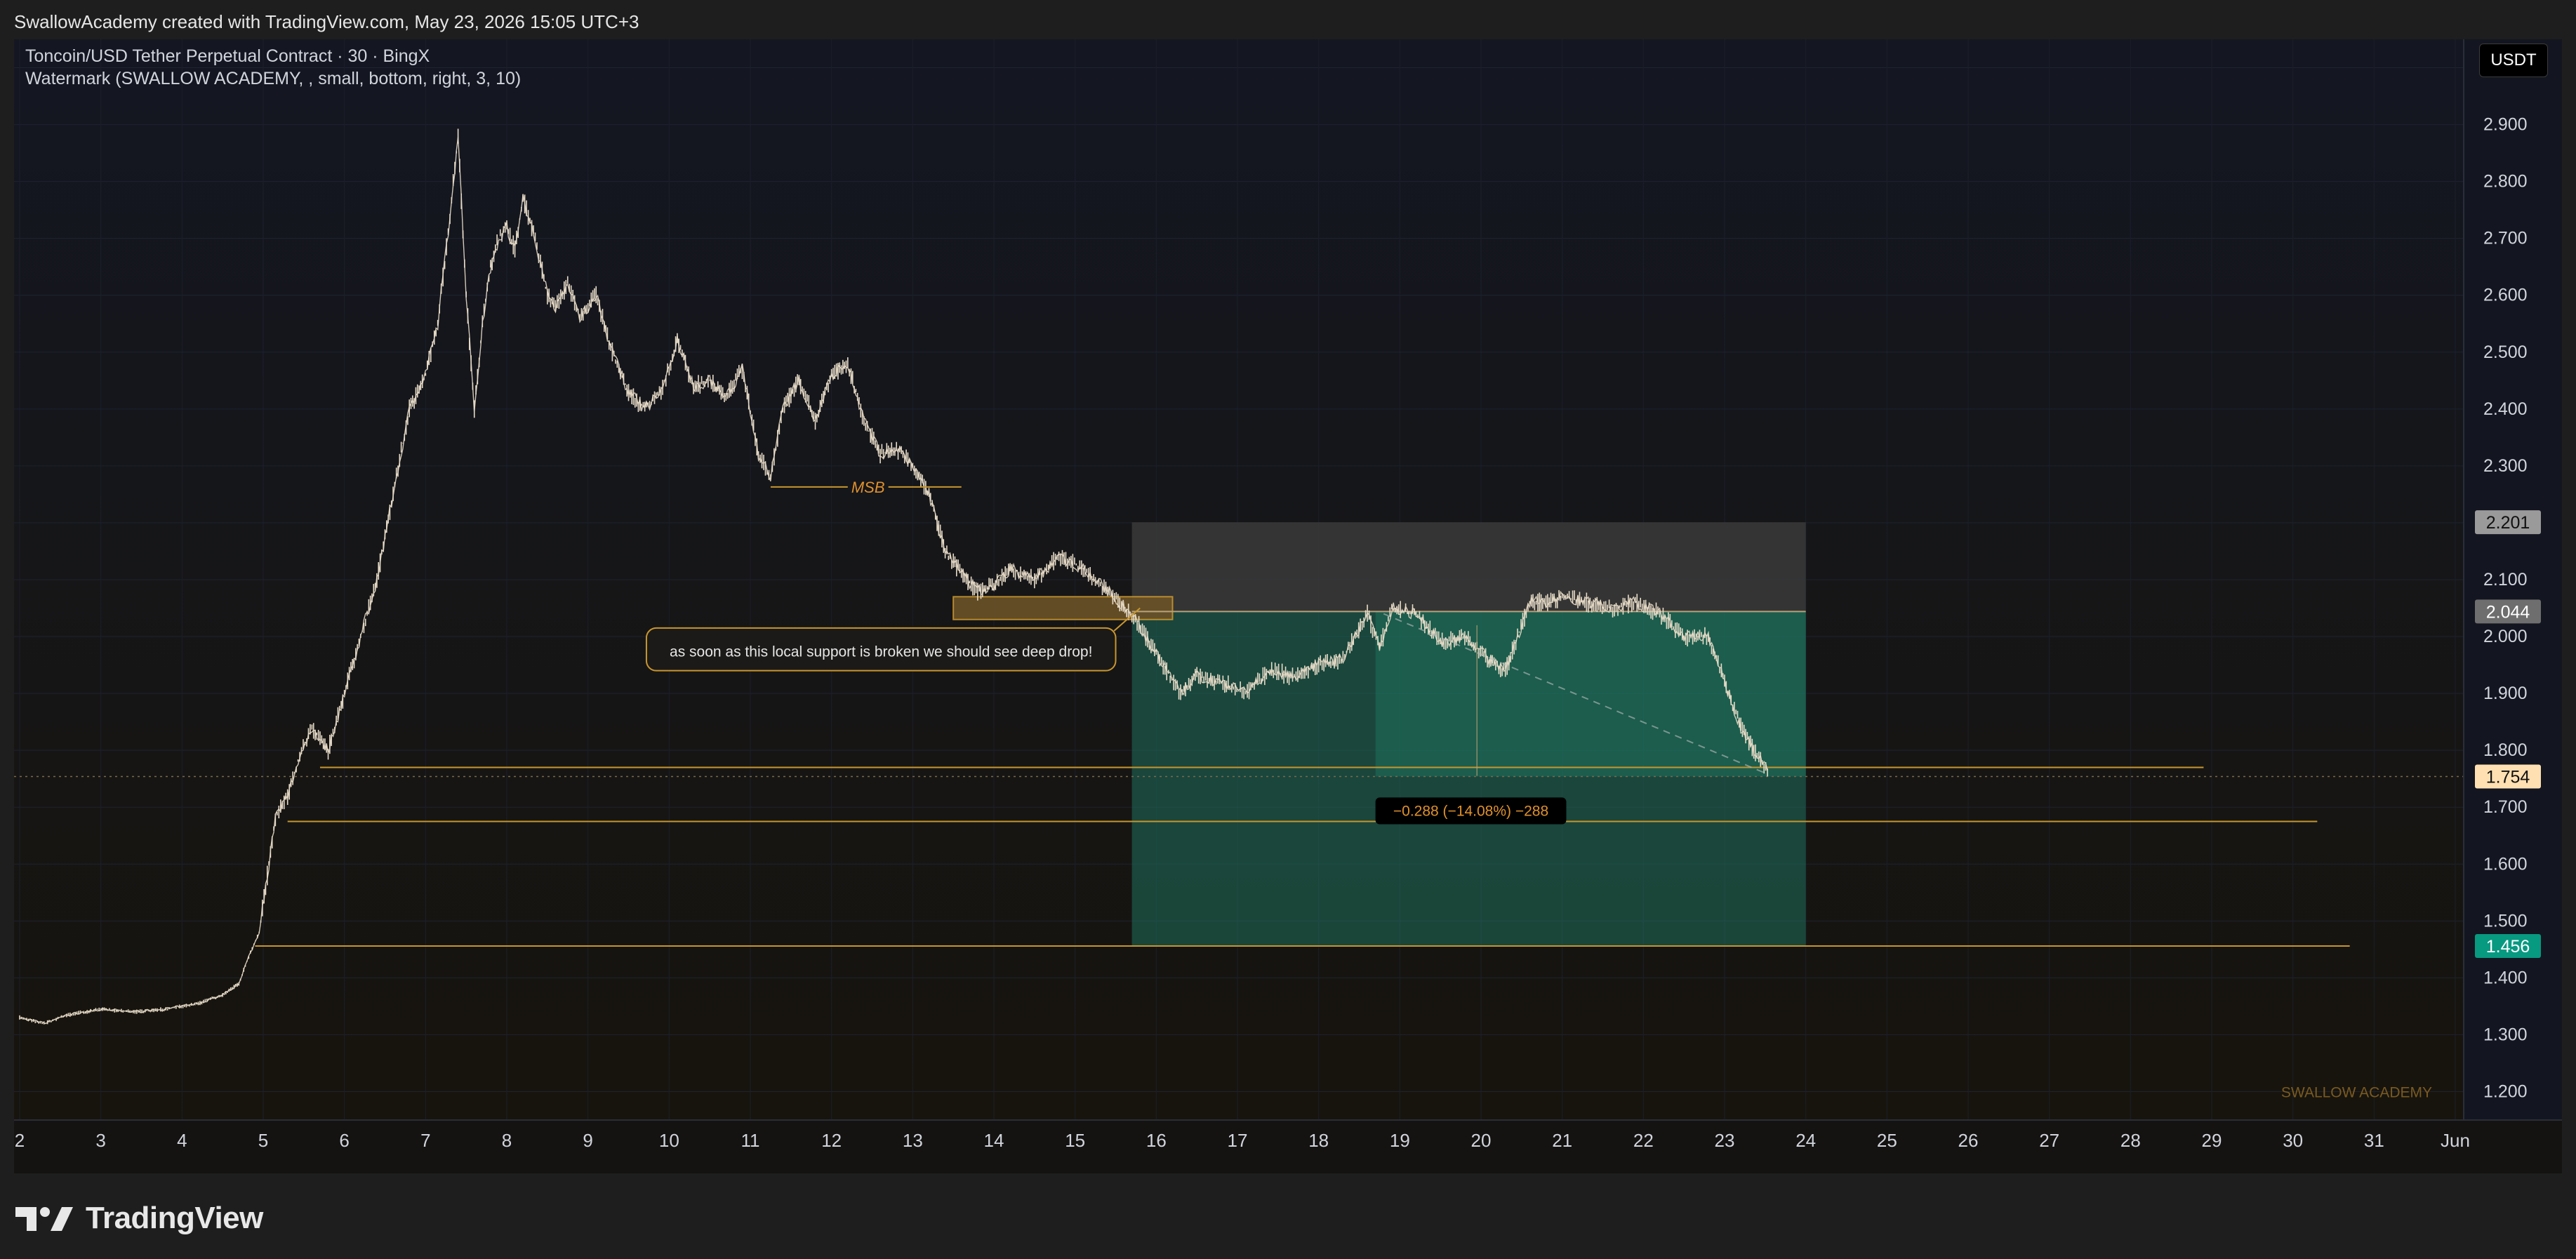 This screenshot has width=2576, height=1259. Describe the element at coordinates (1562, 1140) in the screenshot. I see `x-tick-label: 21` at that location.